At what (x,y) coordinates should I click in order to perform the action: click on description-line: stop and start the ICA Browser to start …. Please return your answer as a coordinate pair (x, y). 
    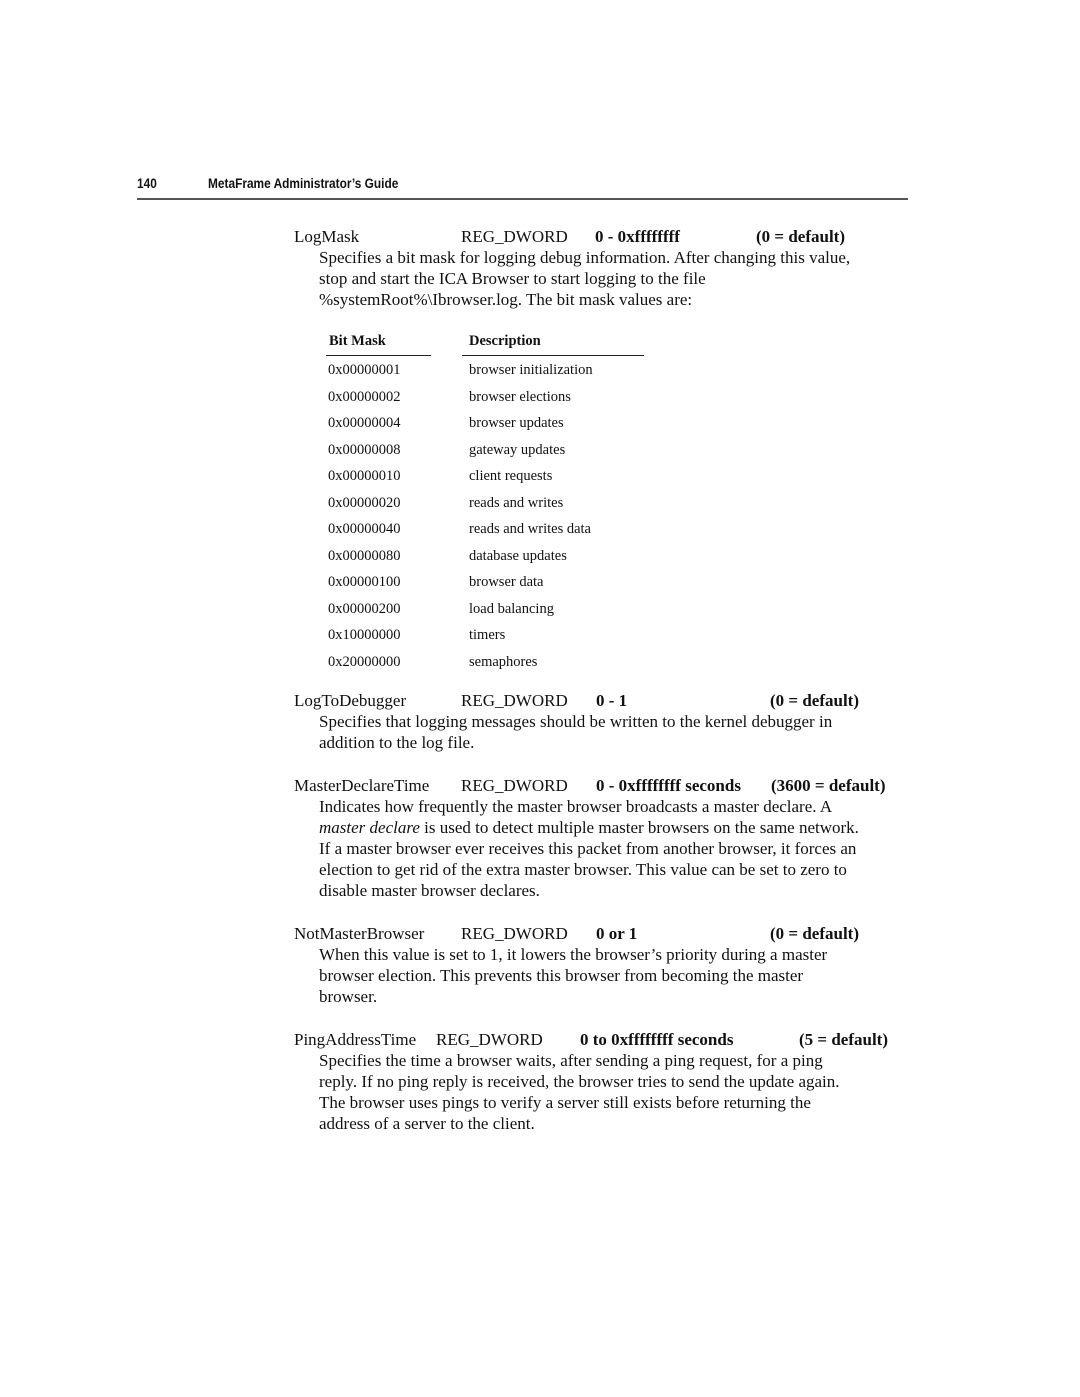
    Looking at the image, I should click on (512, 278).